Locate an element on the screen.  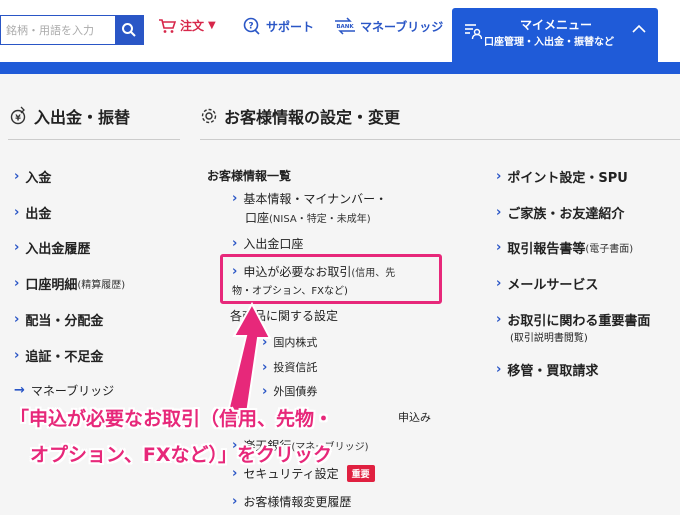
annotation-arrow is located at coordinates (248, 361).